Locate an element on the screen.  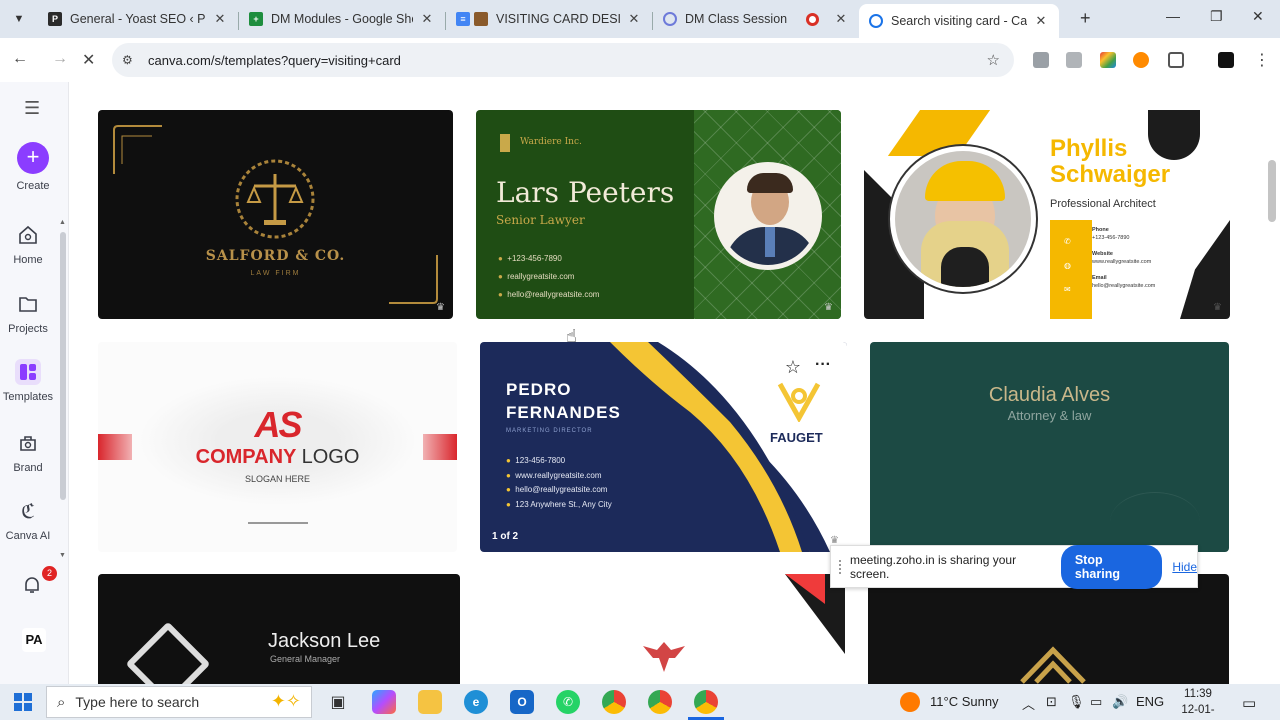
scroll-up-icon: ▲ is located at coordinates (62, 222).